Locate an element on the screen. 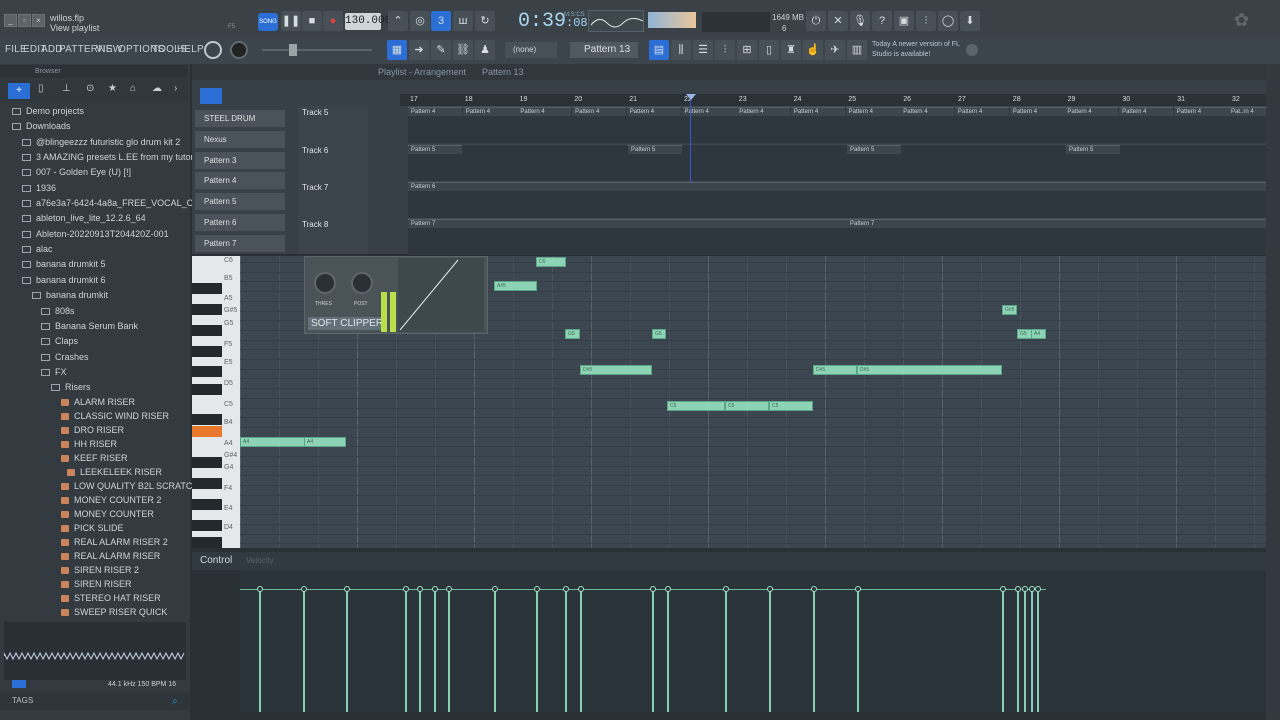 Image resolution: width=1280 pixels, height=720 pixels. link-icon: ✕ is located at coordinates (838, 21).